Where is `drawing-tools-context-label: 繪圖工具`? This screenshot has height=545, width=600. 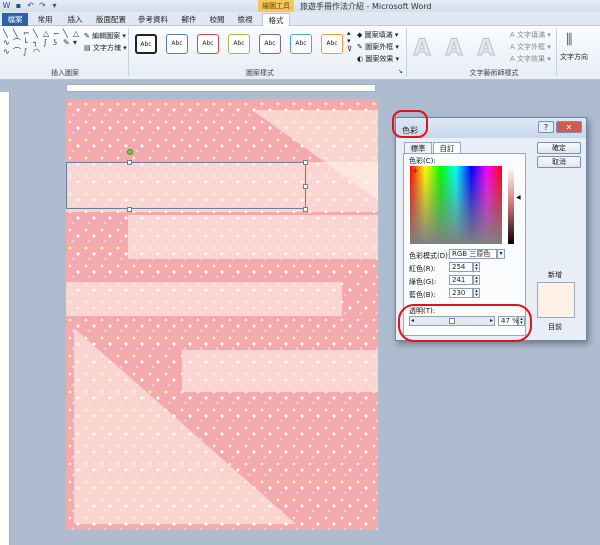 drawing-tools-context-label: 繪圖工具 is located at coordinates (276, 6).